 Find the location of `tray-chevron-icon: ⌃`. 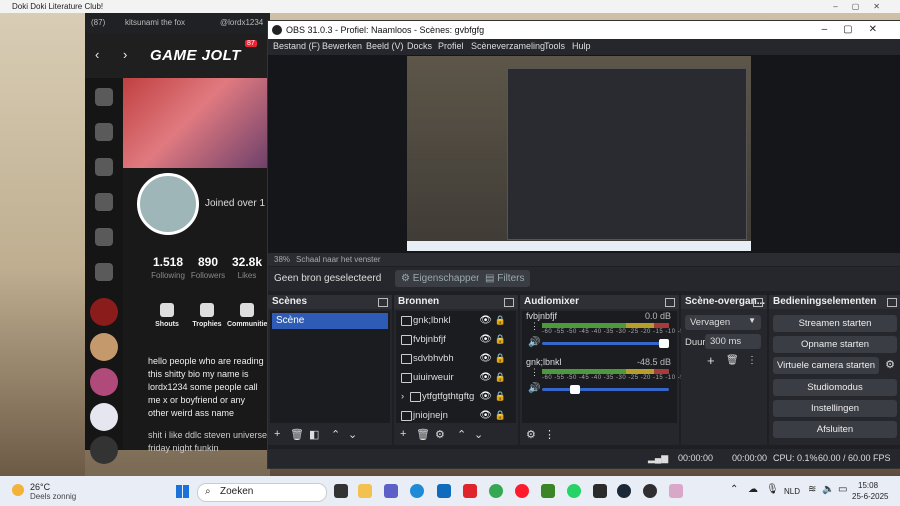

tray-chevron-icon: ⌃ is located at coordinates (734, 489).